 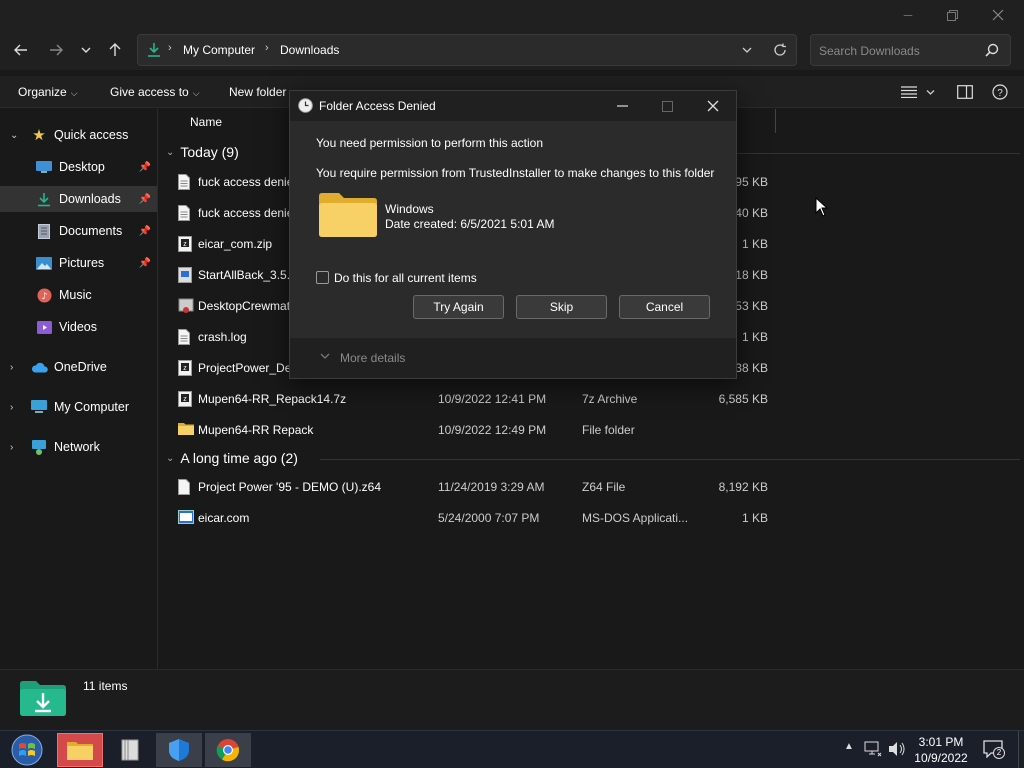 I want to click on sidebar-item-desktop: Desktop 📌, so click(x=78, y=167).